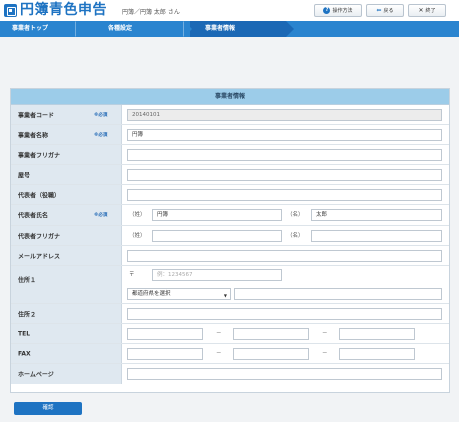 Image resolution: width=459 pixels, height=422 pixels. I want to click on label-rep-kana: 代表者フリガナ, so click(39, 236).